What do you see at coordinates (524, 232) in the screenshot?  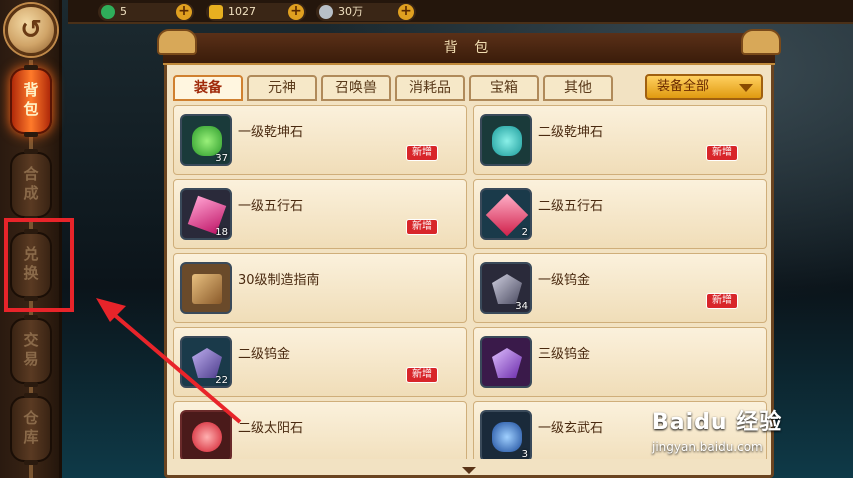 I see `item-count: 2` at bounding box center [524, 232].